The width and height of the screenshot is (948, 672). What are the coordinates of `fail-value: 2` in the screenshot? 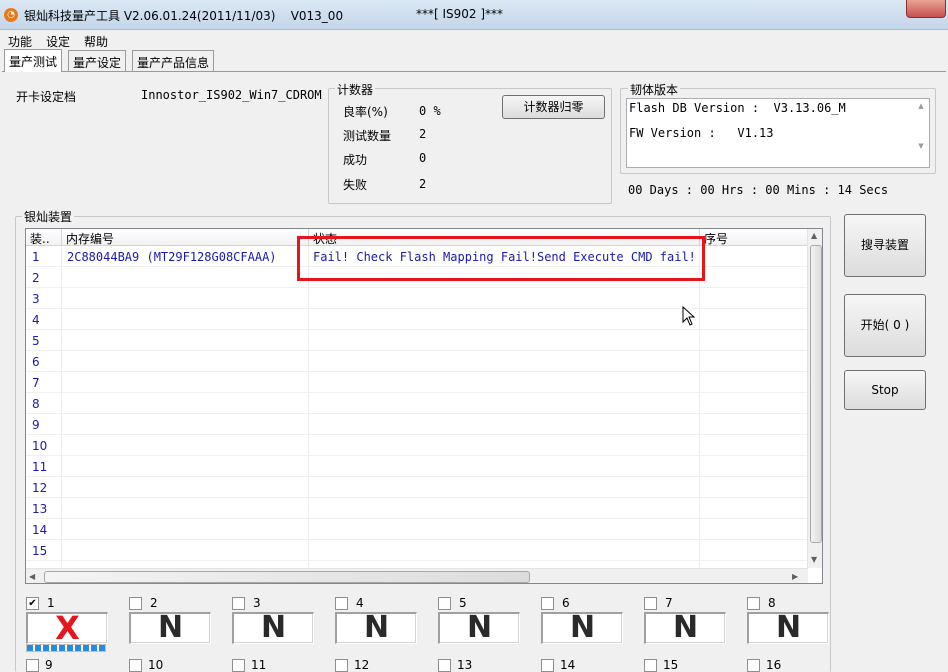 It's located at (423, 184).